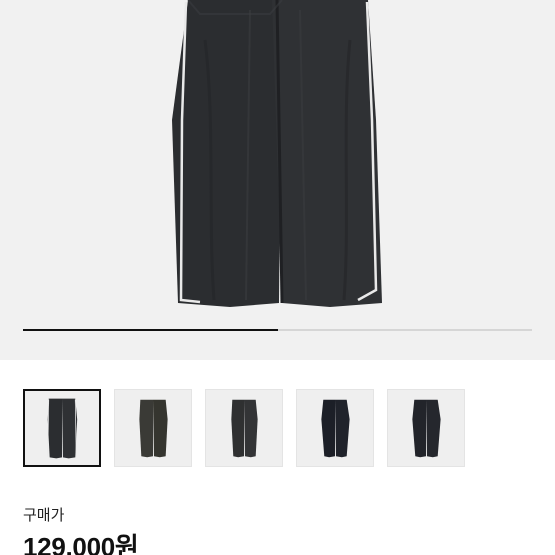  I want to click on pants-left-leg, so click(227, 153).